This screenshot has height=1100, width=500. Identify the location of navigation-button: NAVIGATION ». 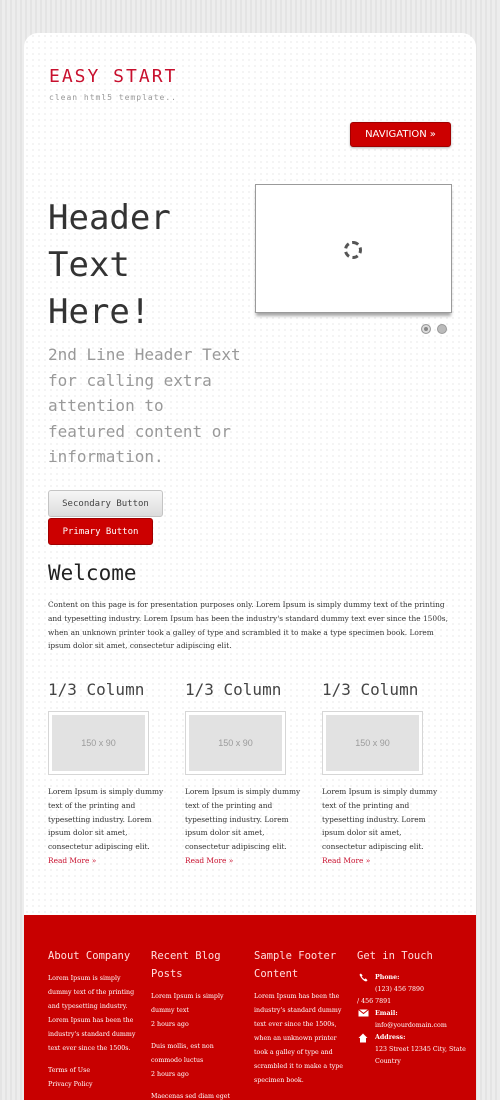
(400, 134).